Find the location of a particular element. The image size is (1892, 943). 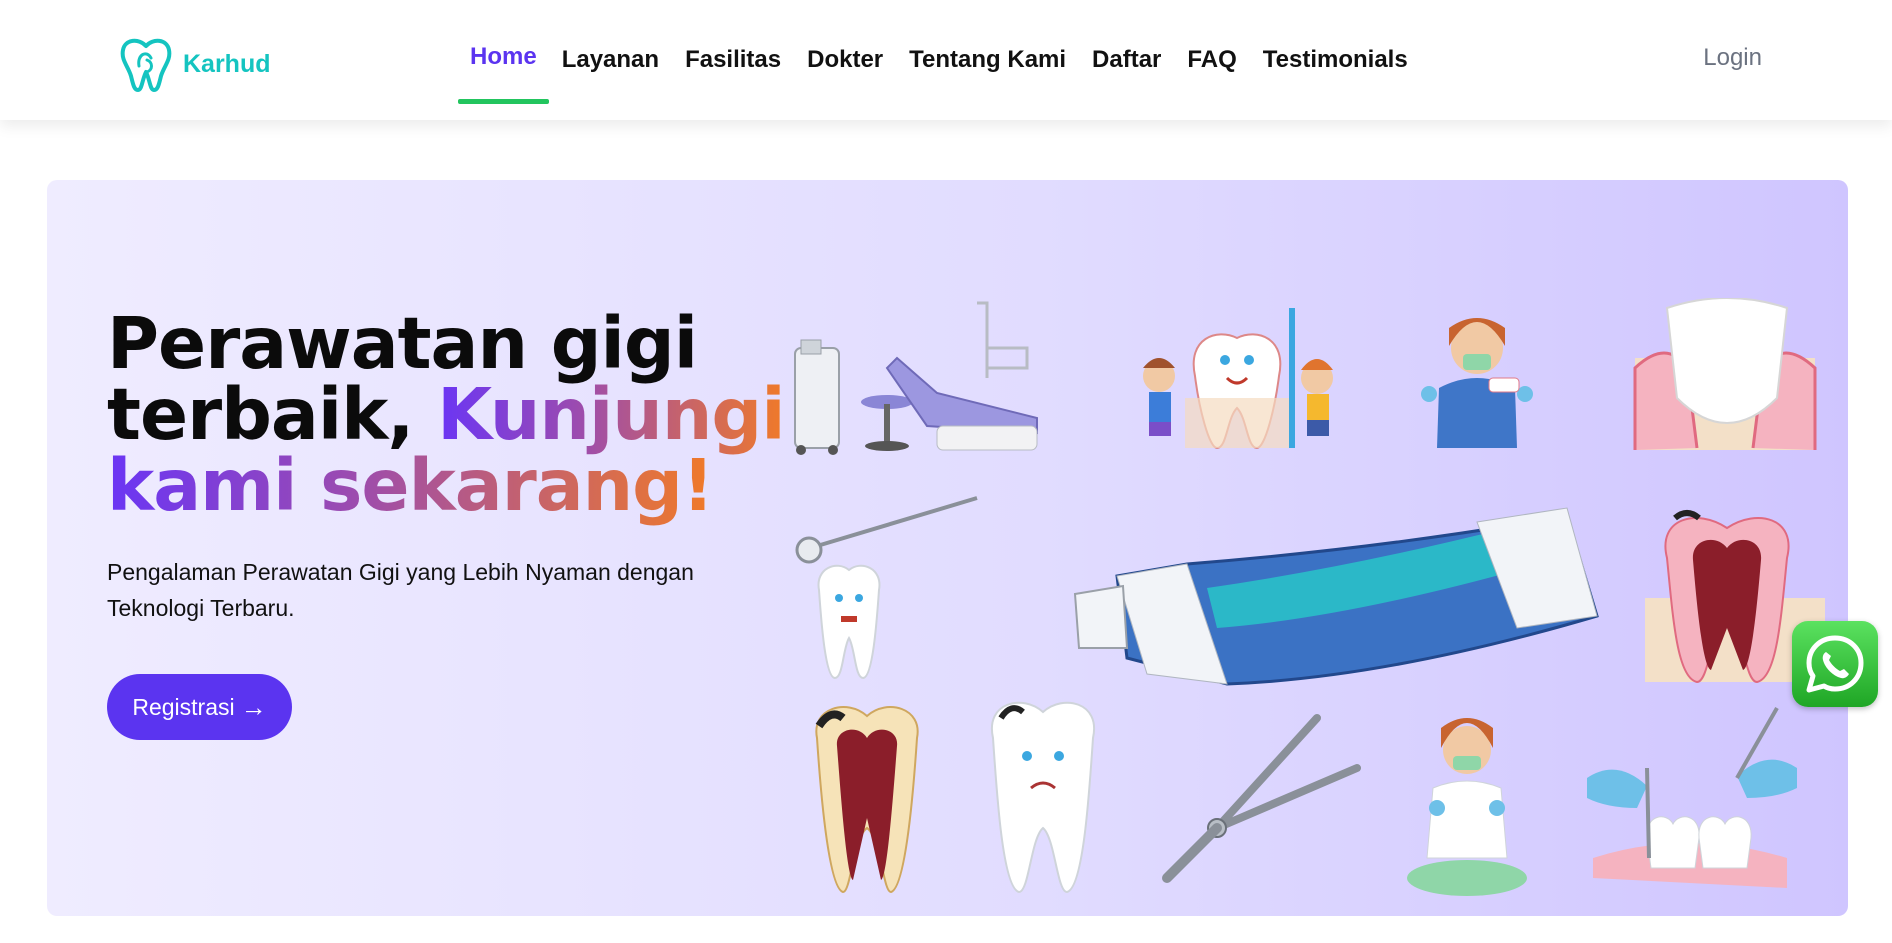

dental-chair-icon is located at coordinates (916, 378).